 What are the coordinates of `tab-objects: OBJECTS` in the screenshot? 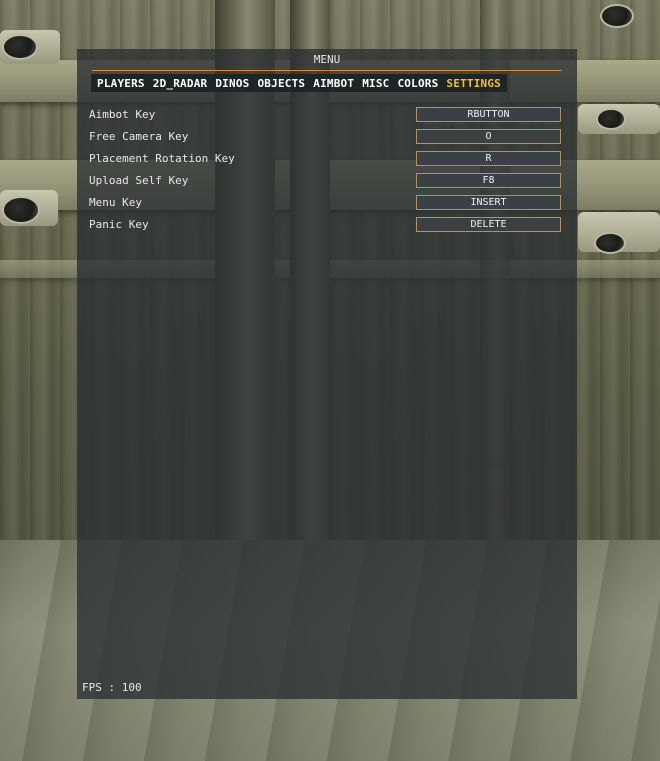 It's located at (281, 83).